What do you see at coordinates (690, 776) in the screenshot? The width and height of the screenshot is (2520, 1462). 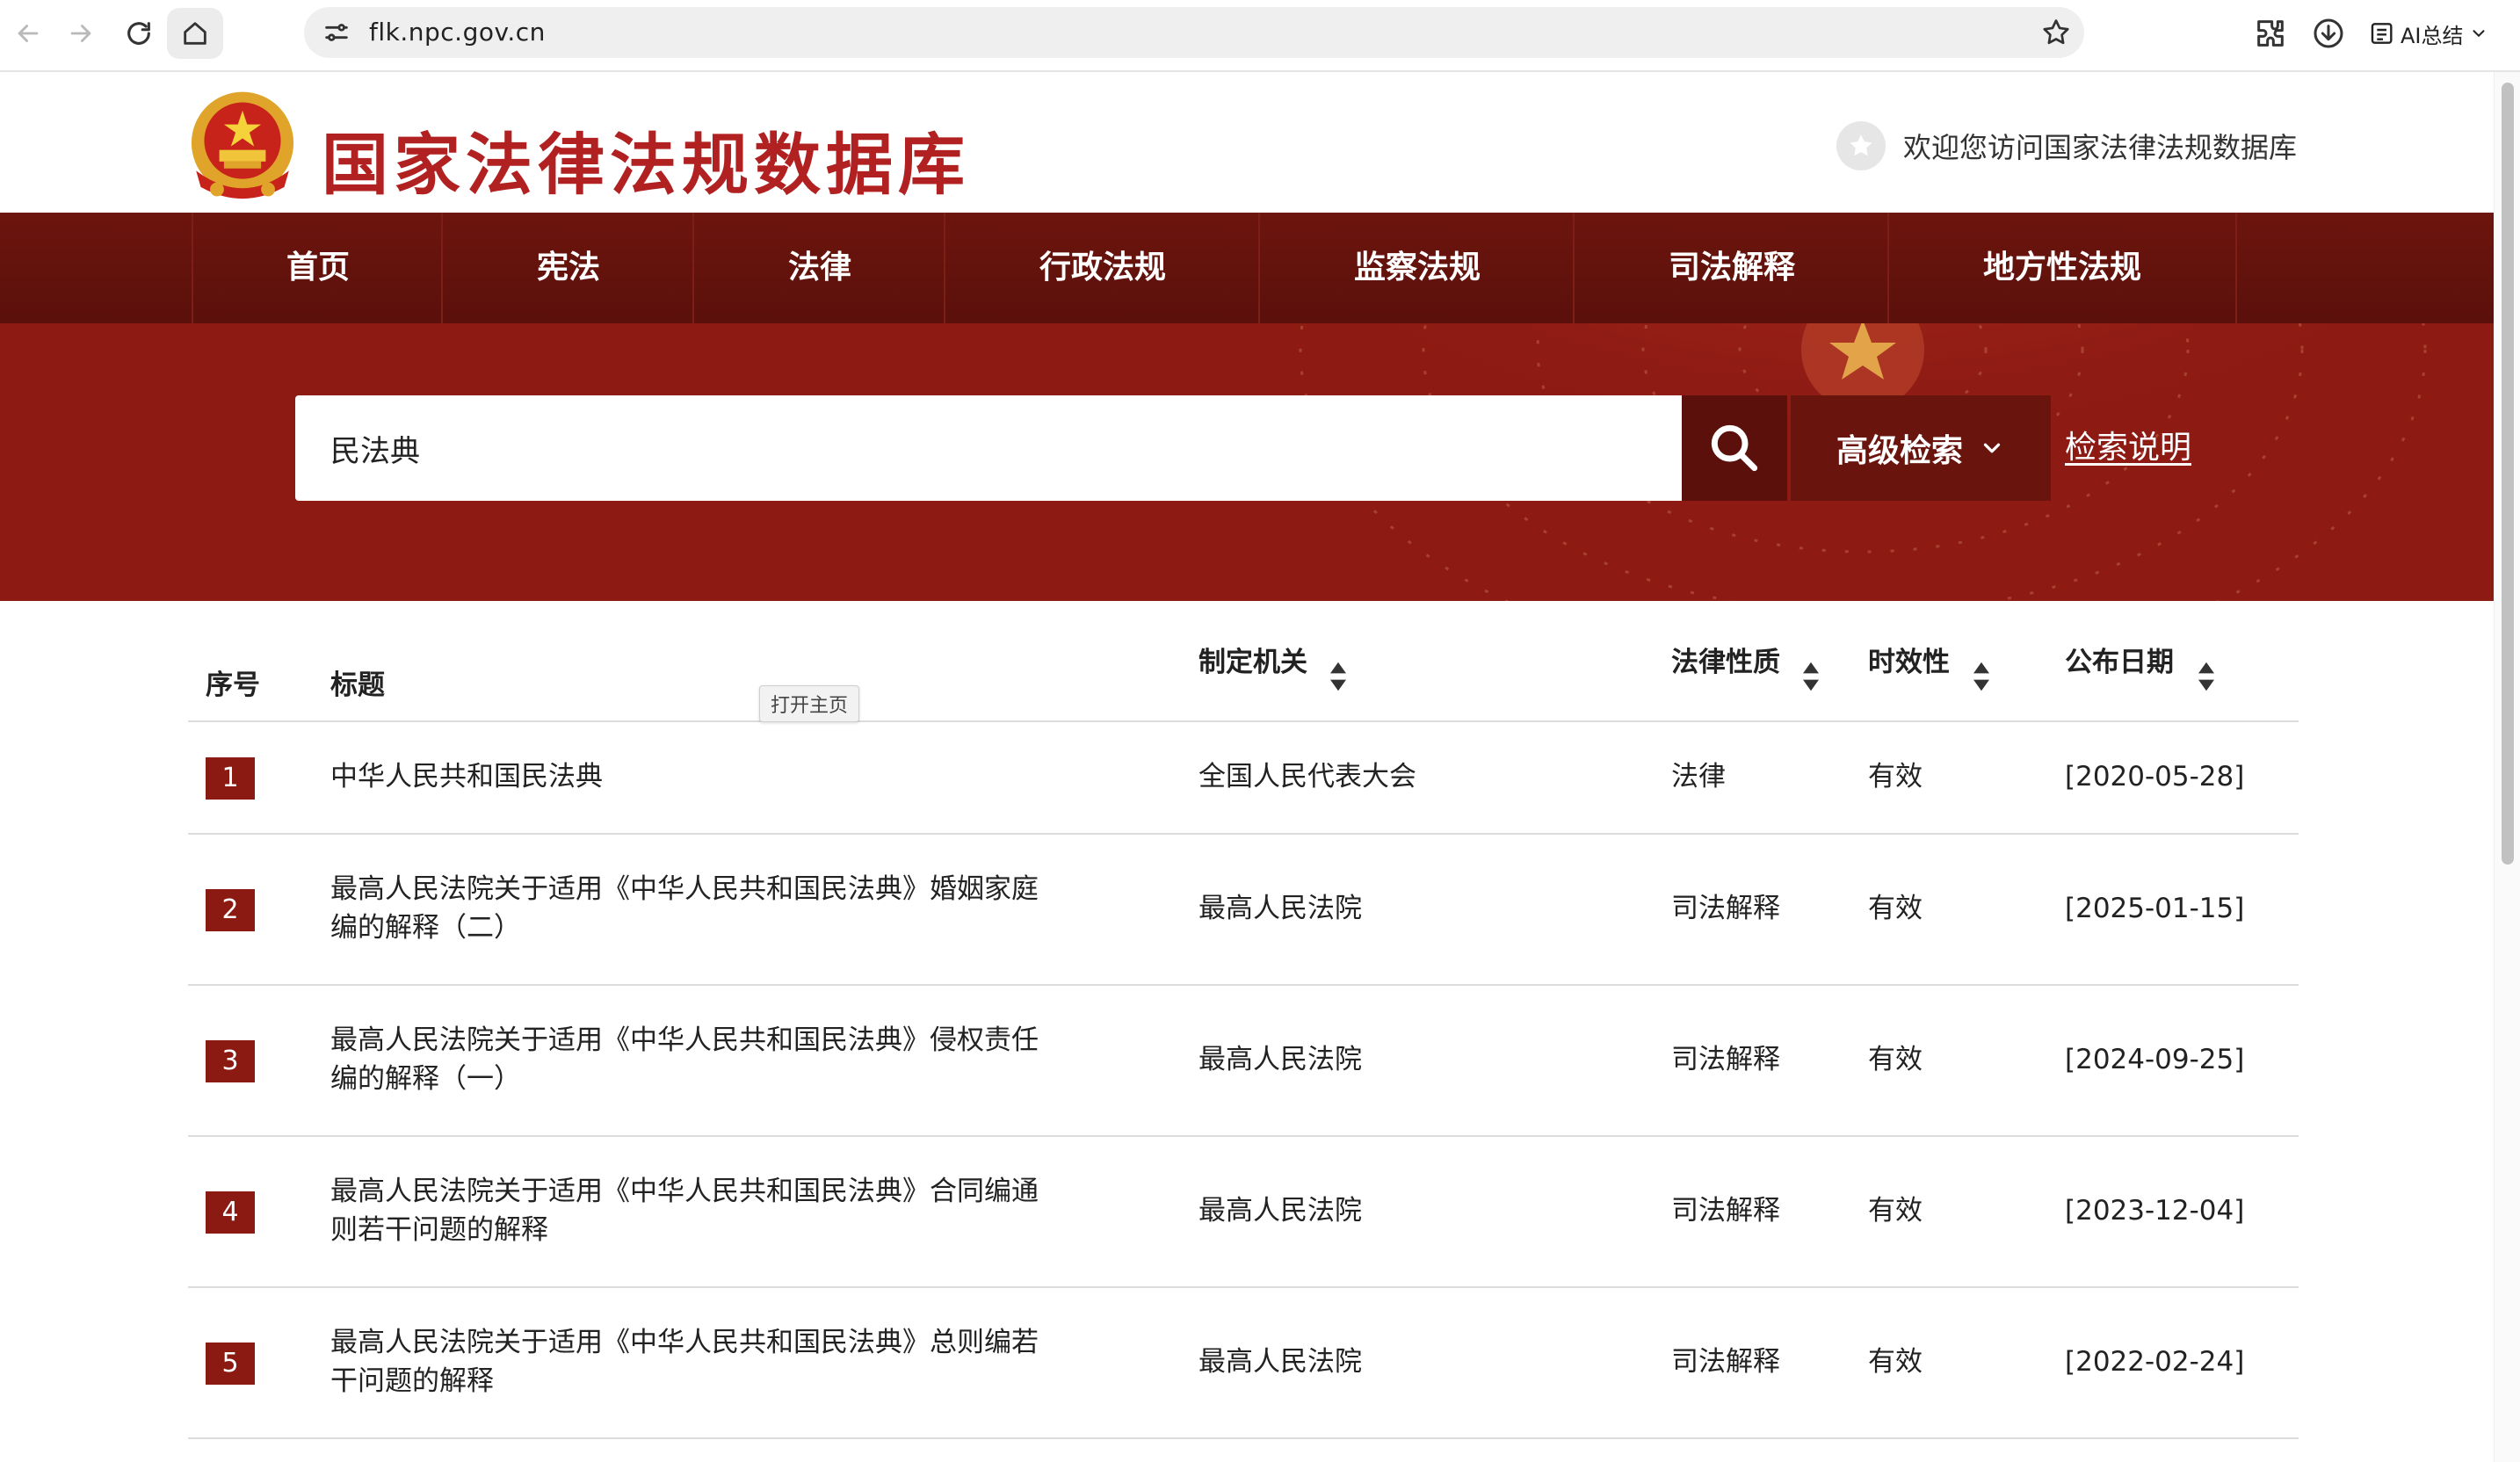 I see `row-title-link: 中华人民共和国民法典` at bounding box center [690, 776].